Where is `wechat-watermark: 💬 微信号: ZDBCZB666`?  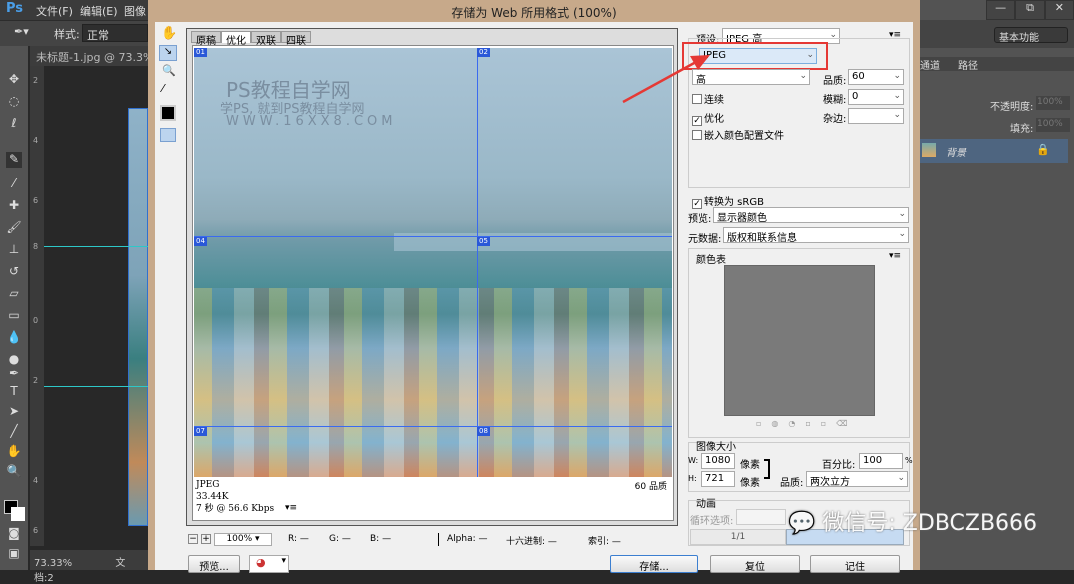
wechat-watermark: 💬 微信号: ZDBCZB666 is located at coordinates (912, 521).